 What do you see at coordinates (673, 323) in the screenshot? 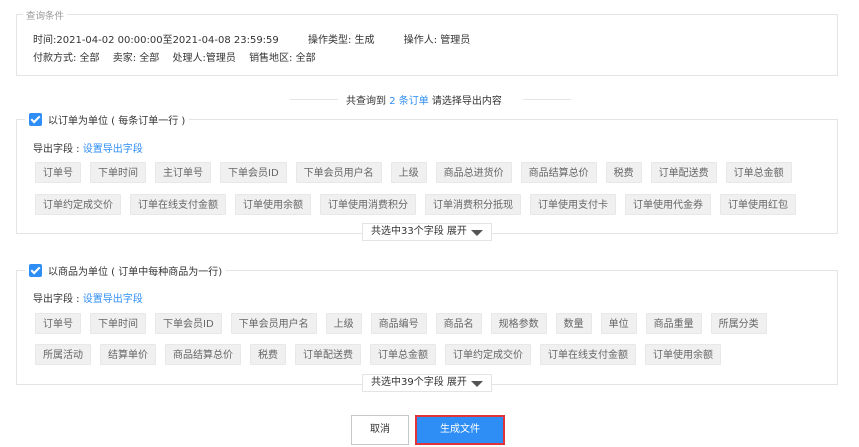
I see `field-tag: 商品重量` at bounding box center [673, 323].